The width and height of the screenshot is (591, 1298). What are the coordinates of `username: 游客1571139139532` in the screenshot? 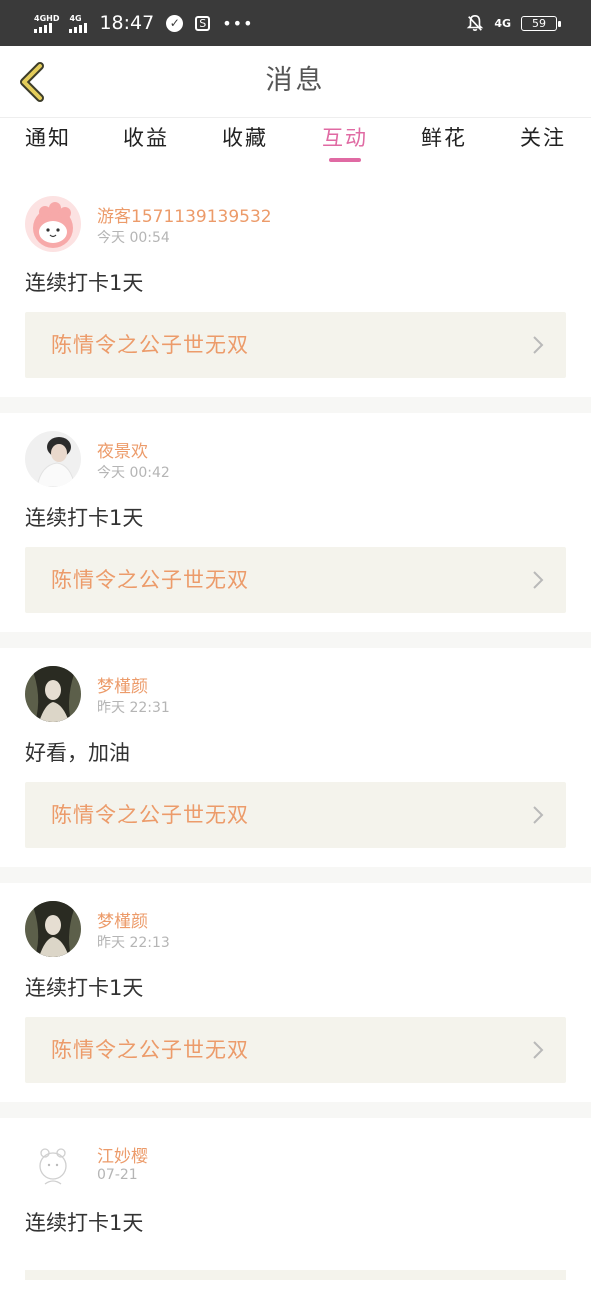 It's located at (184, 214).